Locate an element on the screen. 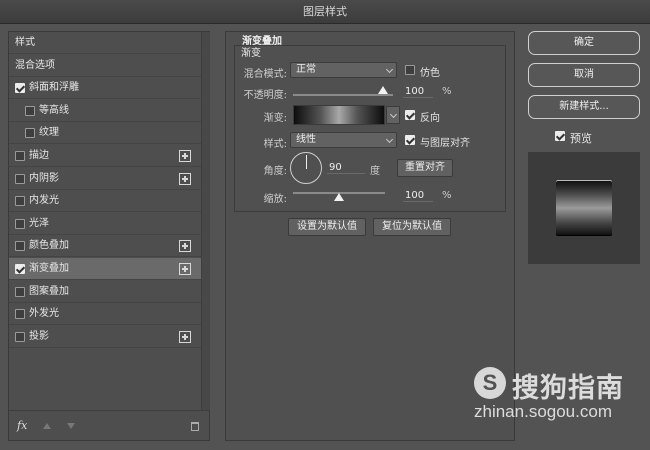 This screenshot has height=450, width=650. style-item-label: 描边 is located at coordinates (39, 155).